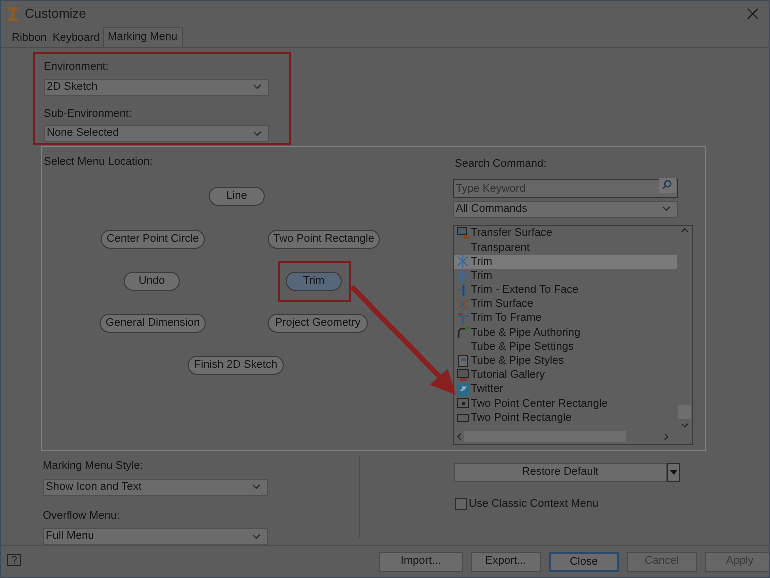  Describe the element at coordinates (89, 114) in the screenshot. I see `sub-environment-label: Sub-Environment:` at that location.